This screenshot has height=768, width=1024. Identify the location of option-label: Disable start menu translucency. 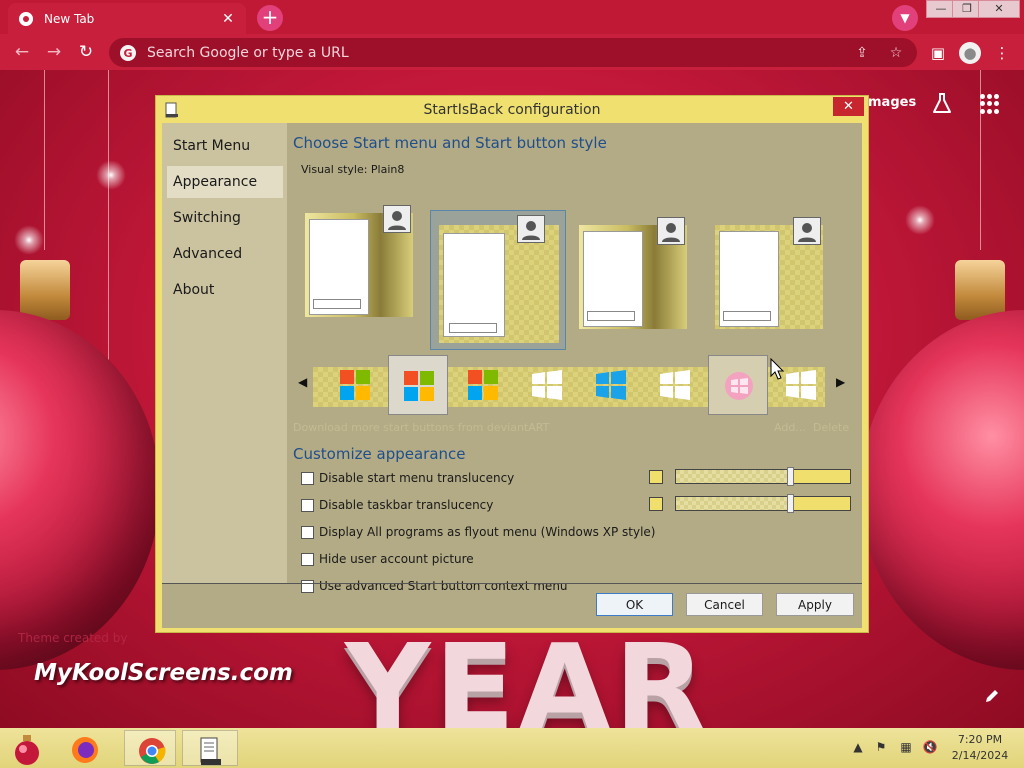
(417, 478).